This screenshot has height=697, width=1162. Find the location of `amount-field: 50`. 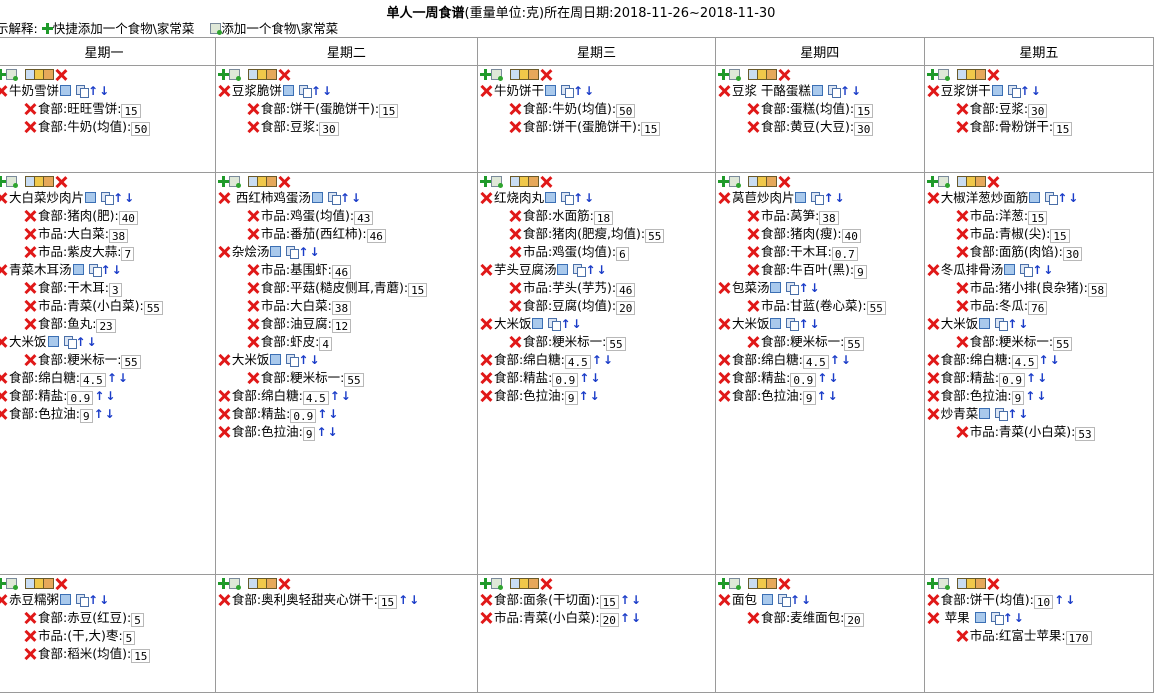

amount-field: 50 is located at coordinates (626, 111).